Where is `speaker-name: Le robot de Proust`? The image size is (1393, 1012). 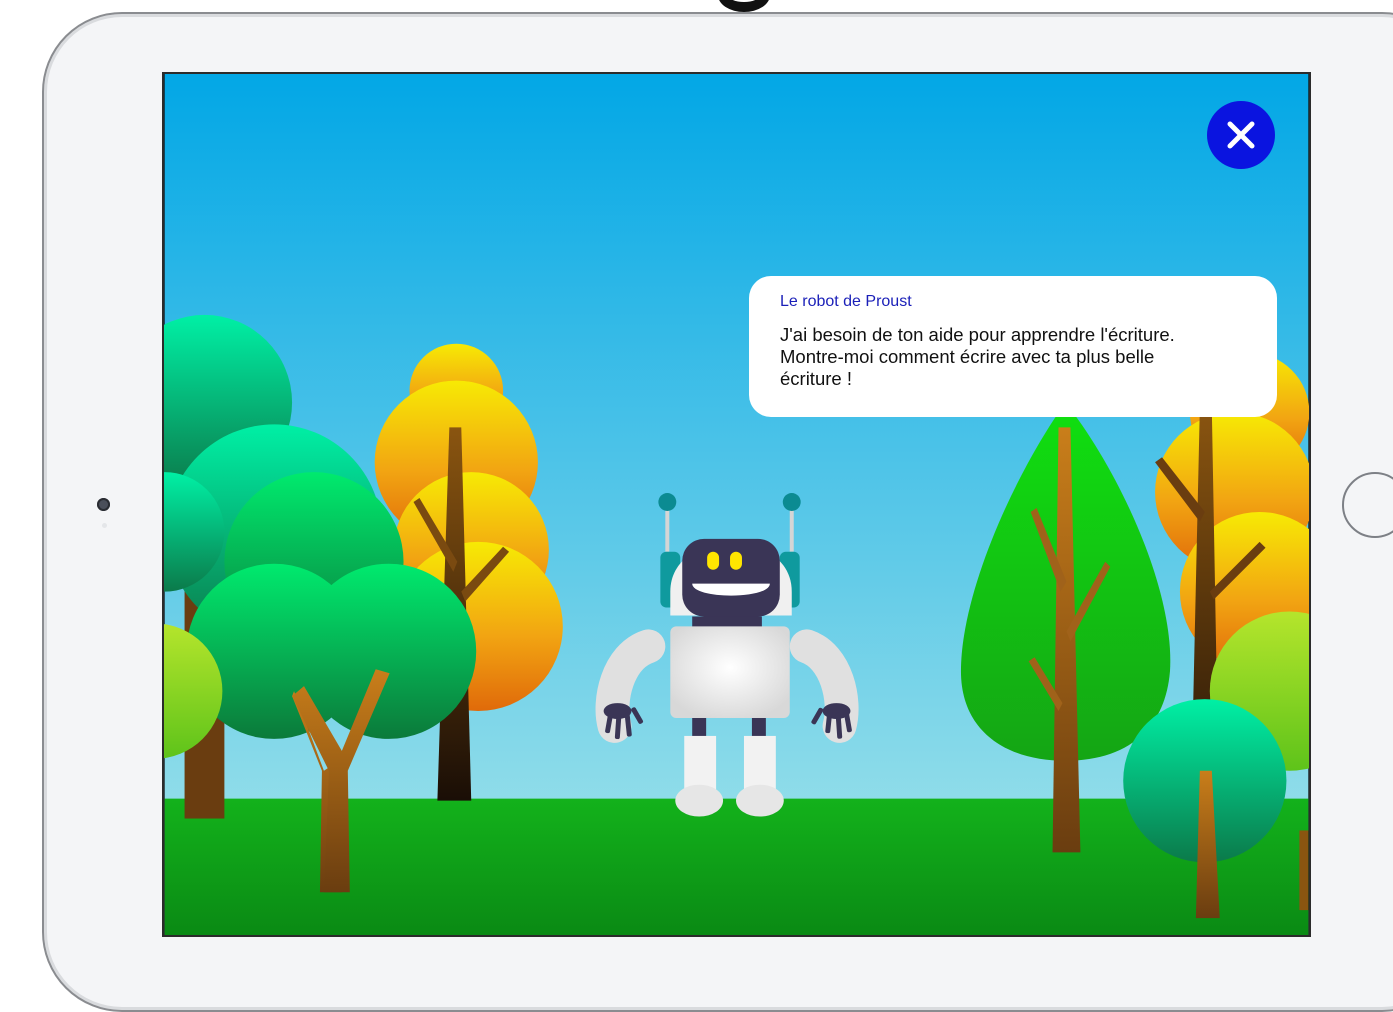 speaker-name: Le robot de Proust is located at coordinates (846, 301).